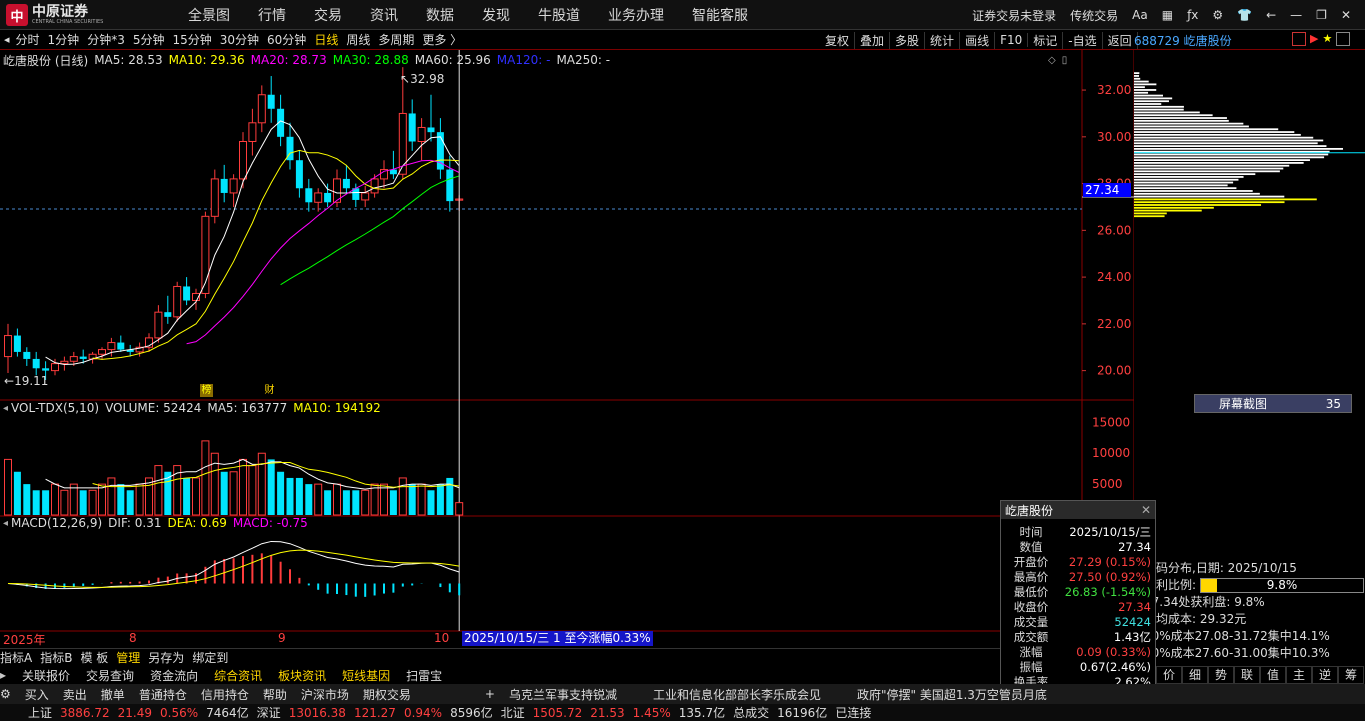 This screenshot has height=721, width=1365. Describe the element at coordinates (1065, 60) in the screenshot. I see `panel-toggle-icon: ▯` at that location.